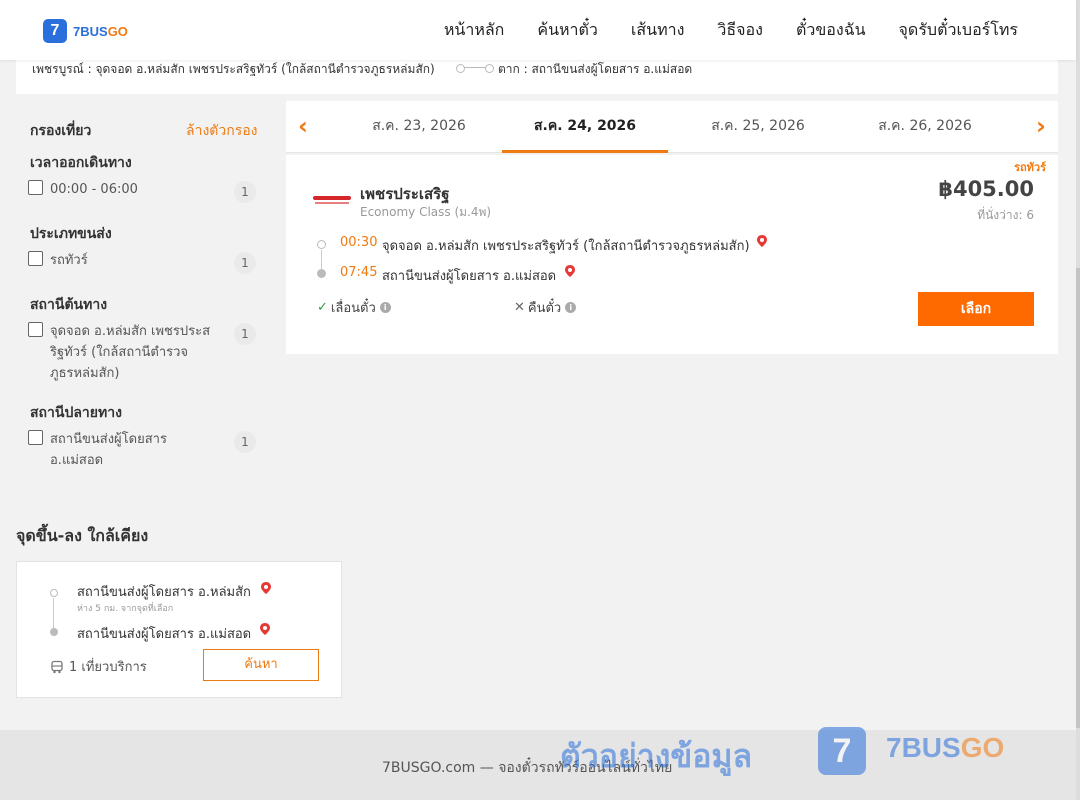 The height and width of the screenshot is (800, 1080). What do you see at coordinates (1078, 498) in the screenshot?
I see `scrollbar-thumb` at bounding box center [1078, 498].